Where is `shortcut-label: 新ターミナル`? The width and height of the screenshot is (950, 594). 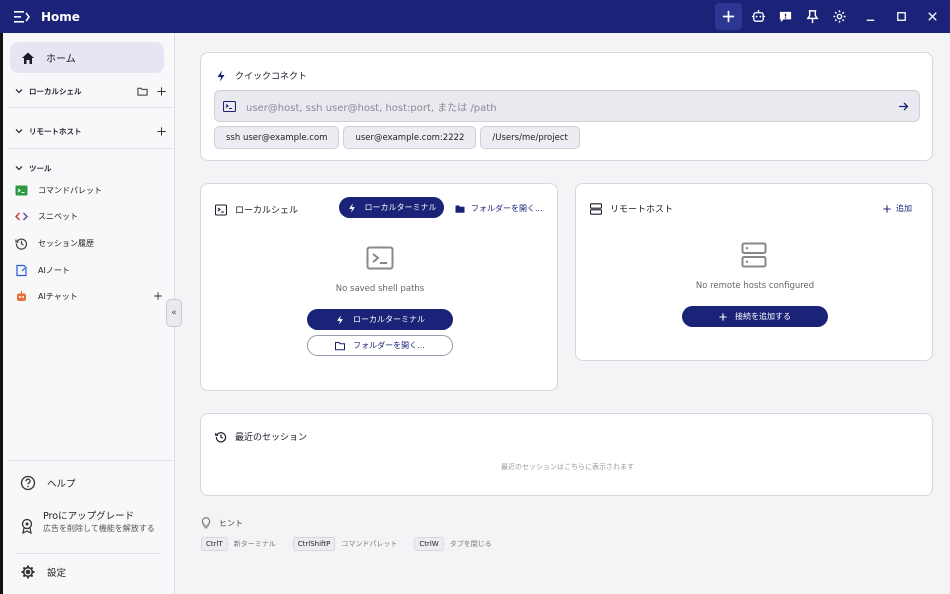 shortcut-label: 新ターミナル is located at coordinates (254, 544).